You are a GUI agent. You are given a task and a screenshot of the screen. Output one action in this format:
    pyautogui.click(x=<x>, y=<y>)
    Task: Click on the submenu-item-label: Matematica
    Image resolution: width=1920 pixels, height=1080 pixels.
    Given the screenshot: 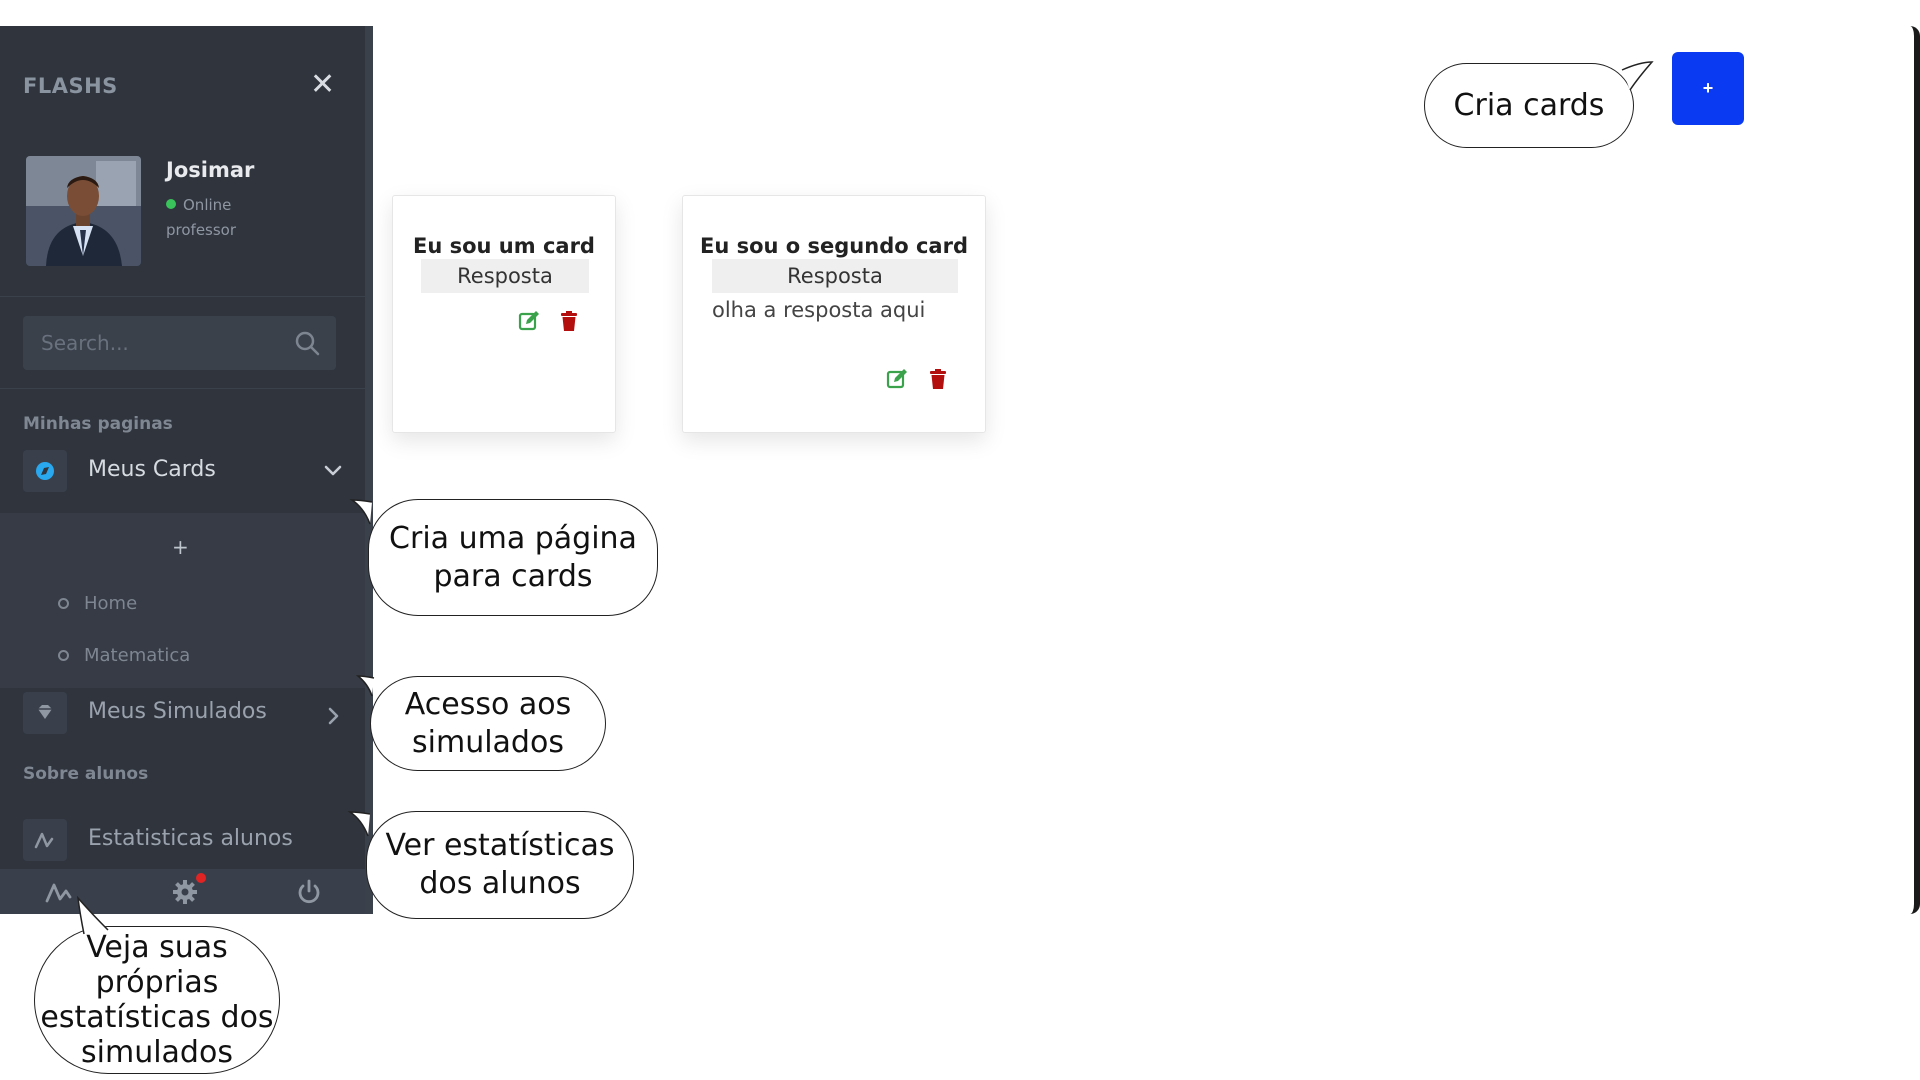 What is the action you would take?
    pyautogui.click(x=137, y=655)
    